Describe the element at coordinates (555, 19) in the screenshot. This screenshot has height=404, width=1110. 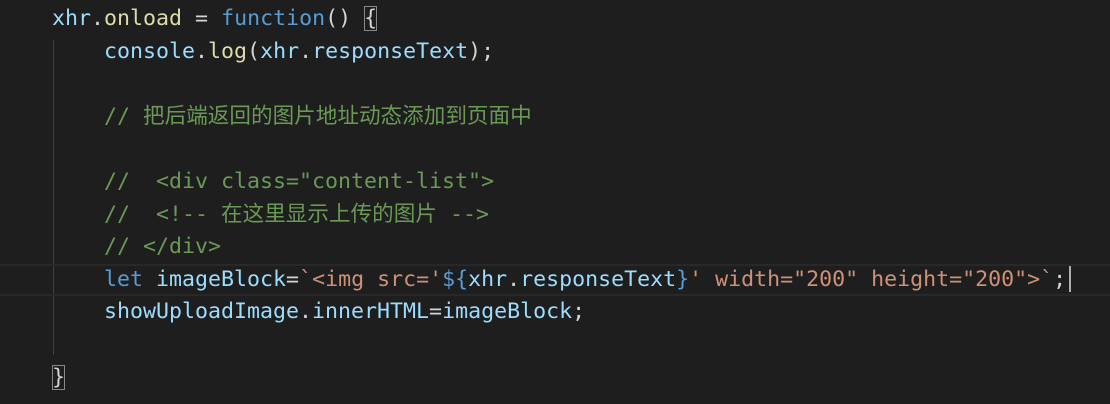
I see `code-line: xhr.onload = function() {` at that location.